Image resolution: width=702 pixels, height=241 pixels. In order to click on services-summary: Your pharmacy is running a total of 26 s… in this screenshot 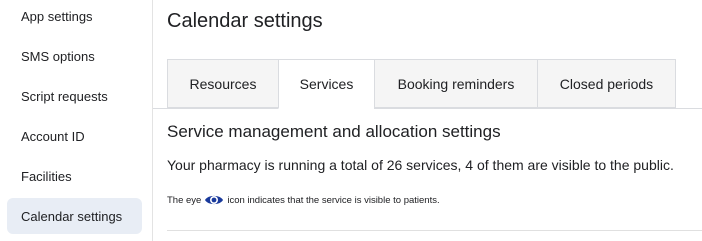, I will do `click(420, 165)`.